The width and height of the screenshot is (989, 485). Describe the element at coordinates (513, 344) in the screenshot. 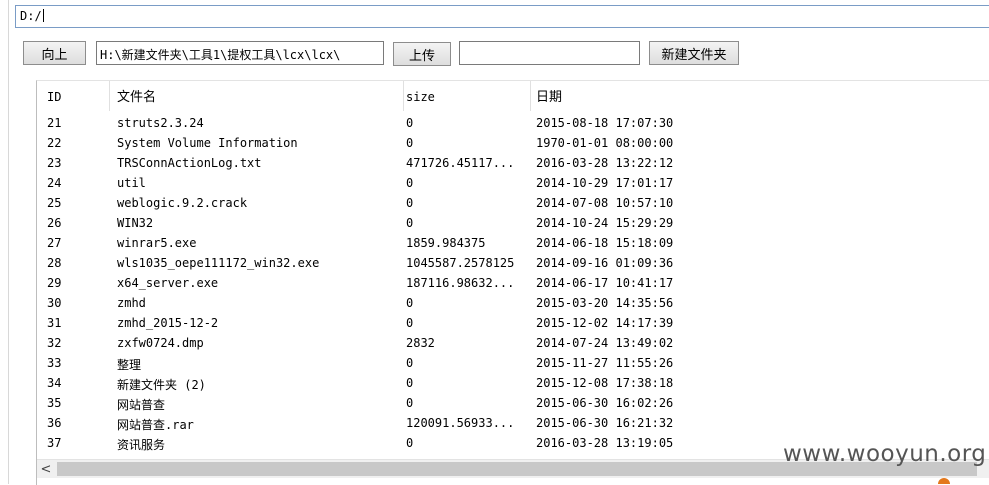

I see `table-row: 32 zxfw0724.dmp 2832 2014-07-24 13:49:02` at that location.